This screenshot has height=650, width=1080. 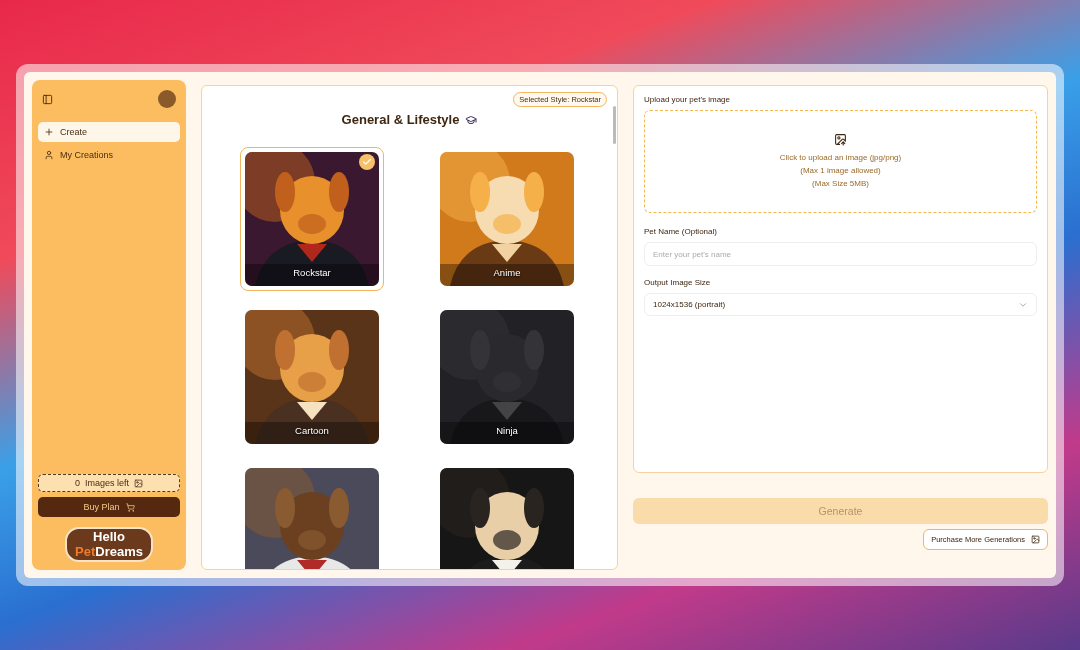 What do you see at coordinates (47, 99) in the screenshot?
I see `sidebar-toggle-icon` at bounding box center [47, 99].